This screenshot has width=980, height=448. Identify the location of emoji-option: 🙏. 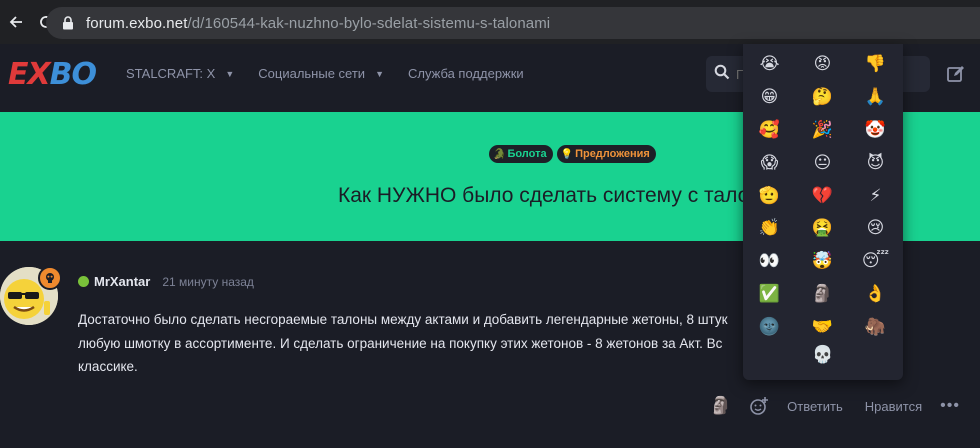
(875, 97).